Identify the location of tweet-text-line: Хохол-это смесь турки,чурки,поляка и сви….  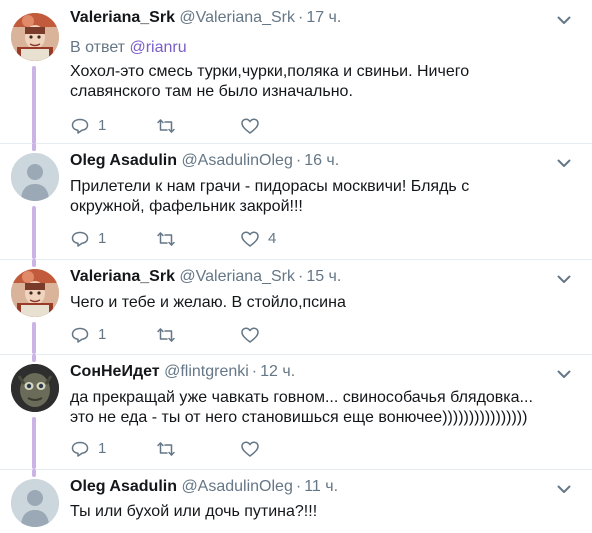
(270, 71).